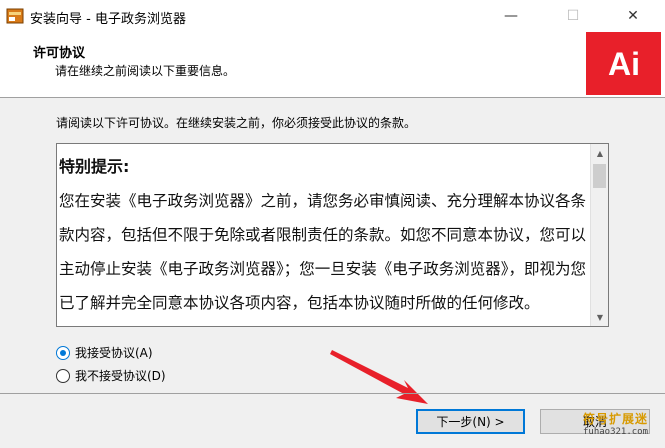  What do you see at coordinates (615, 432) in the screenshot?
I see `watermark-url: fuhao321.com` at bounding box center [615, 432].